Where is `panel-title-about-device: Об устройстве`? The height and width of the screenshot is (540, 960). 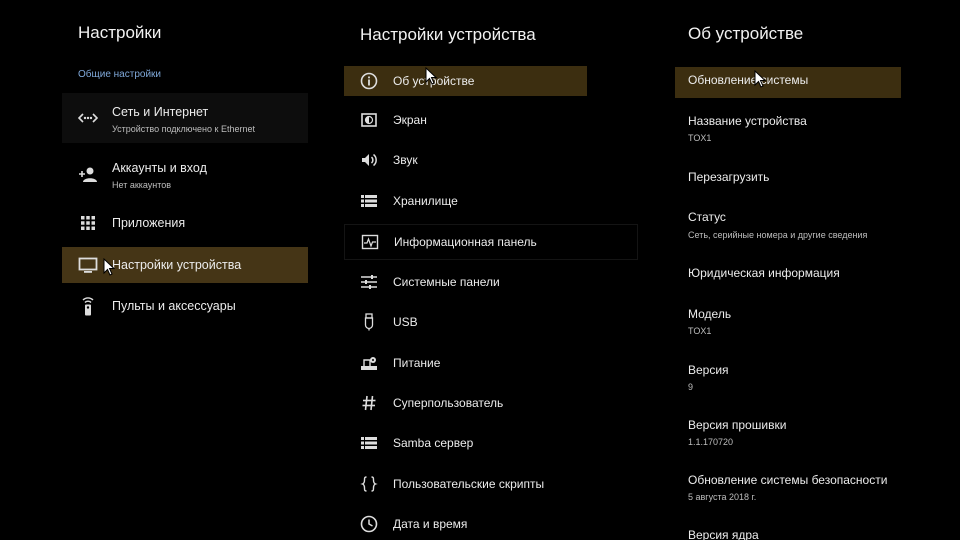
panel-title-about-device: Об устройстве is located at coordinates (746, 33).